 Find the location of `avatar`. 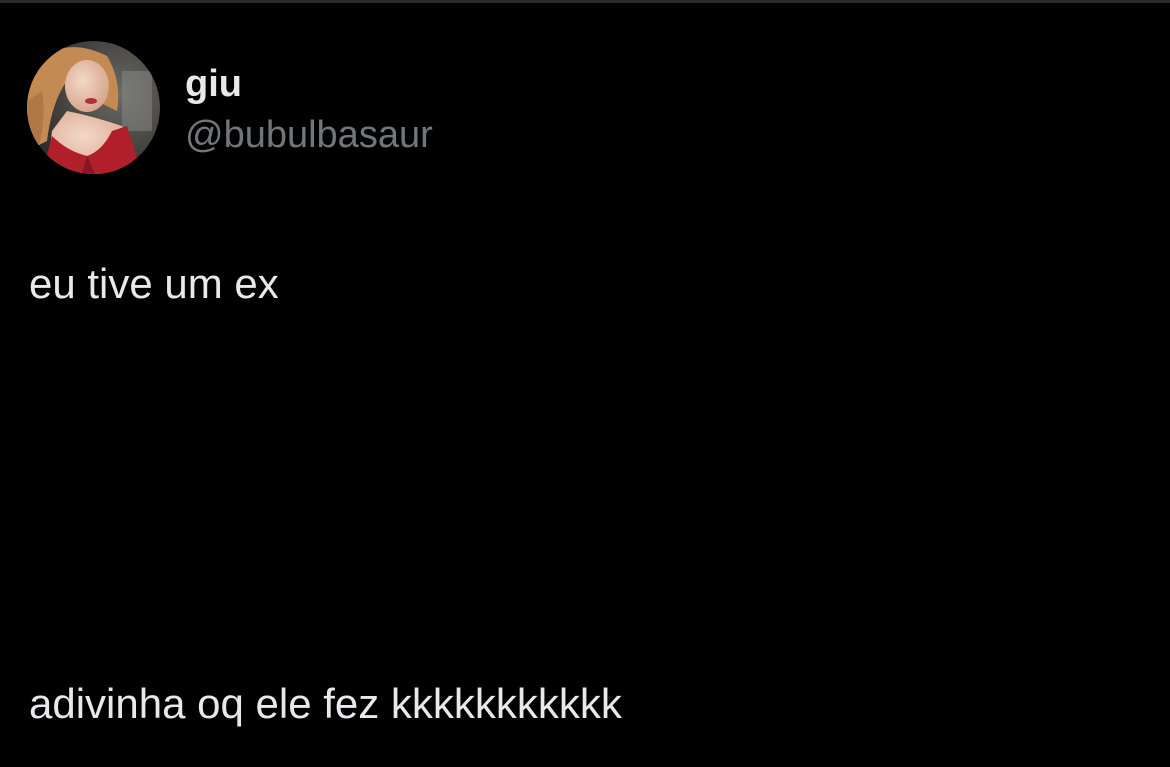

avatar is located at coordinates (93, 107).